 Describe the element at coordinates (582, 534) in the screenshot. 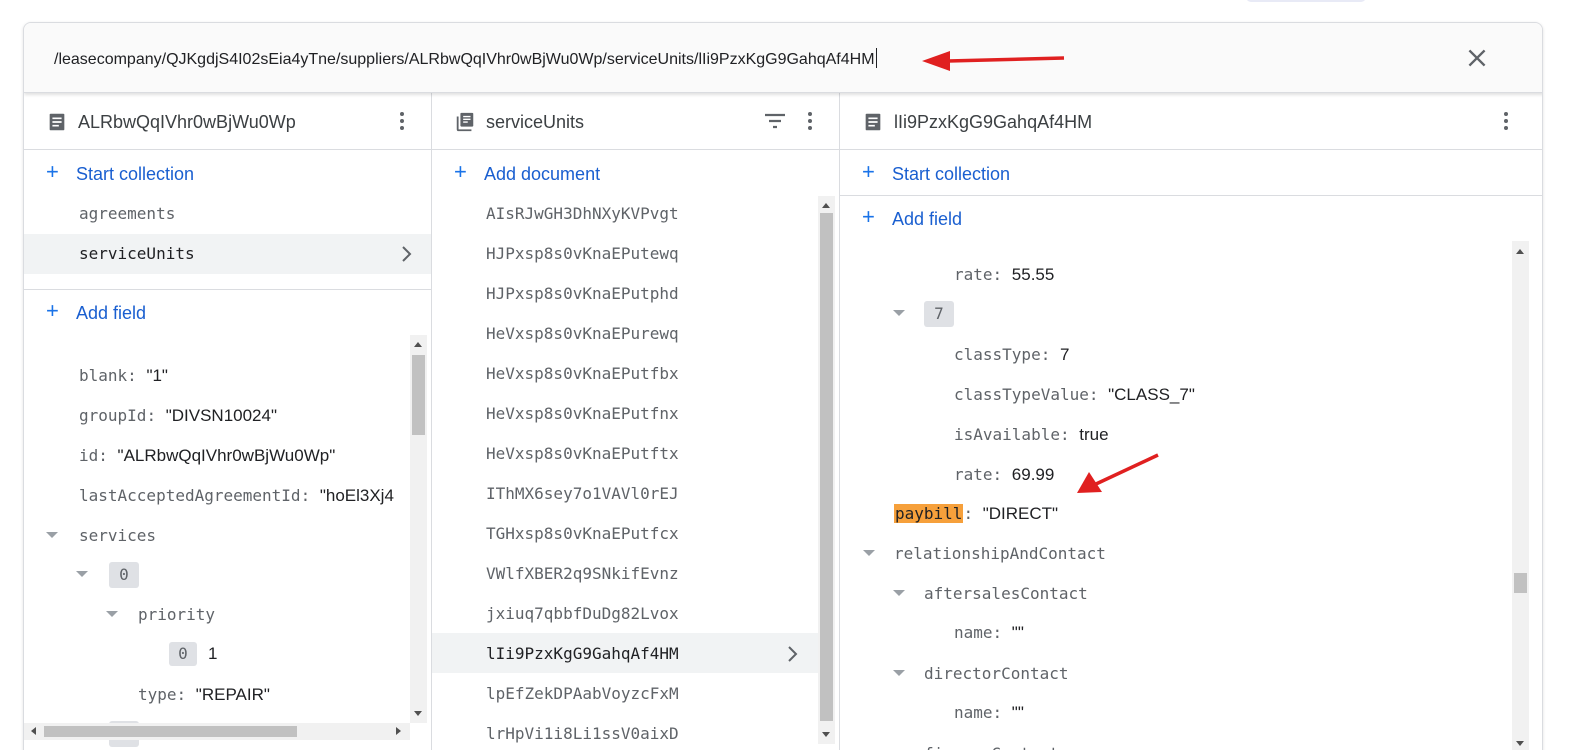

I see `document-item: TGHxsp8s0vKnaEPutfcx` at that location.